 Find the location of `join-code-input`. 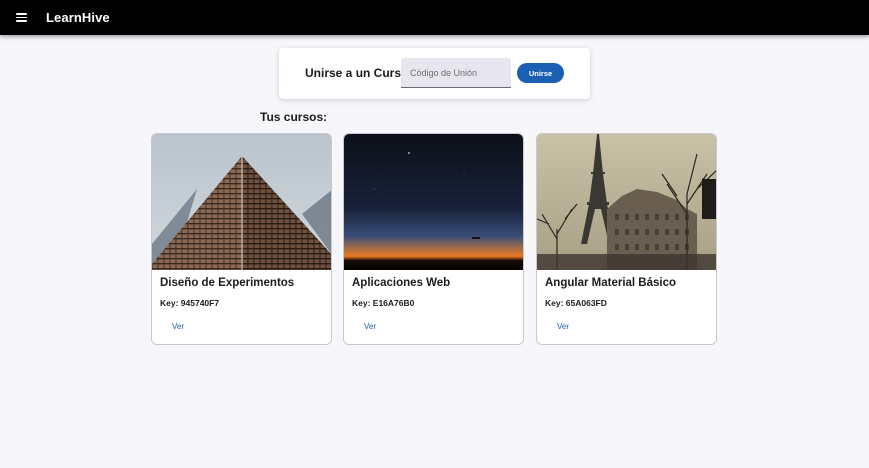

join-code-input is located at coordinates (455, 72).